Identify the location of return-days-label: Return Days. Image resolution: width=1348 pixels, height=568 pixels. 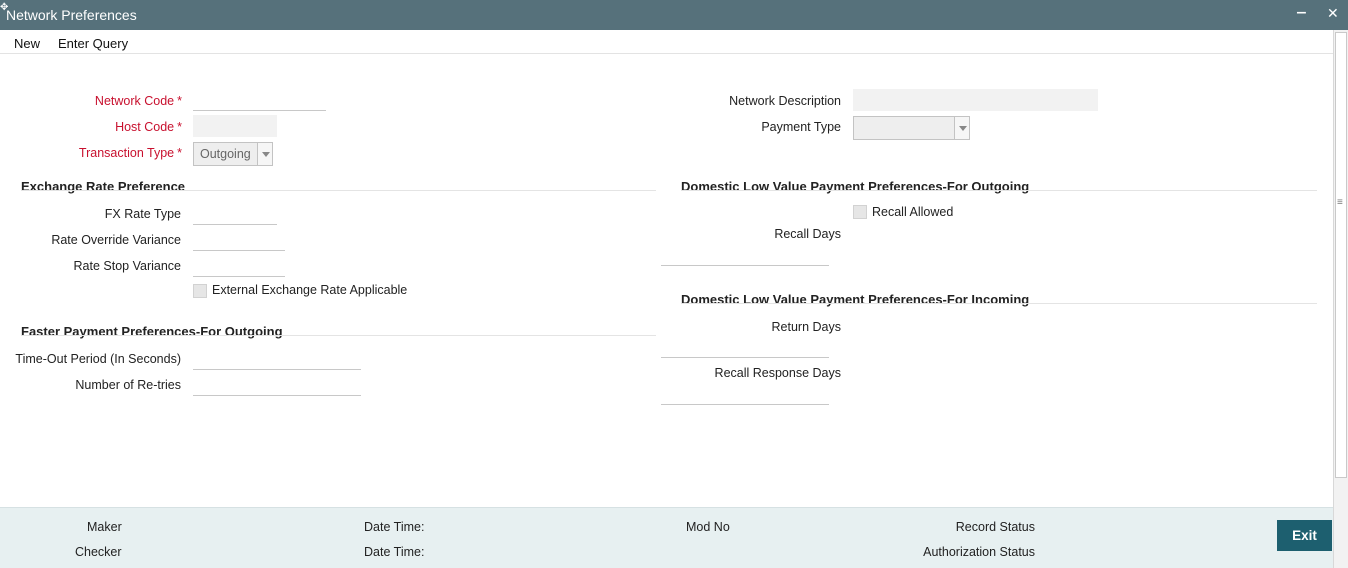
(806, 327).